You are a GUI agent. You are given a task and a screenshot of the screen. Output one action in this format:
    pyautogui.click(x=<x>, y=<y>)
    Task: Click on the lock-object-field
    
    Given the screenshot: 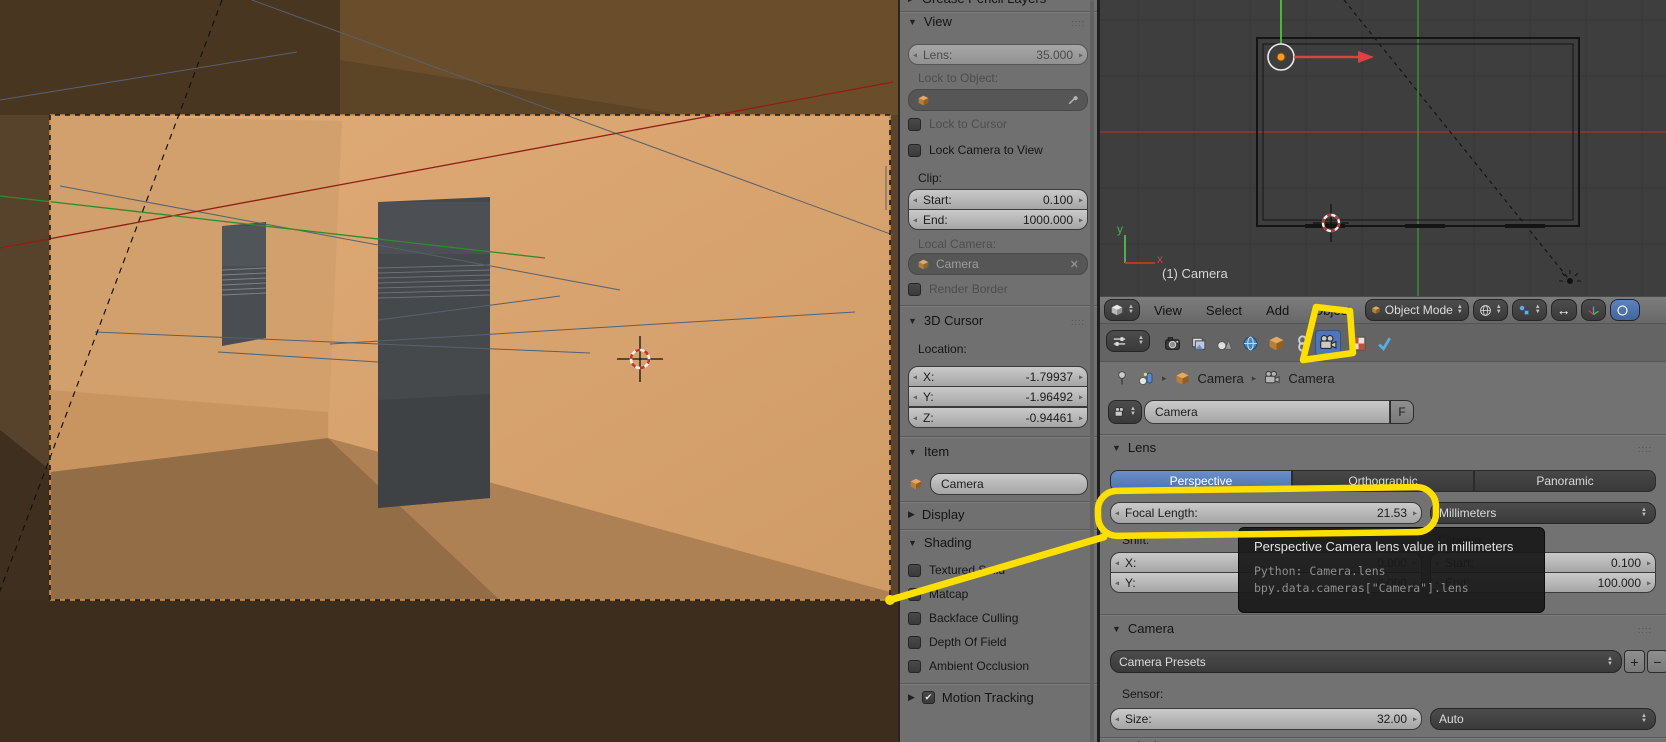 What is the action you would take?
    pyautogui.click(x=998, y=100)
    